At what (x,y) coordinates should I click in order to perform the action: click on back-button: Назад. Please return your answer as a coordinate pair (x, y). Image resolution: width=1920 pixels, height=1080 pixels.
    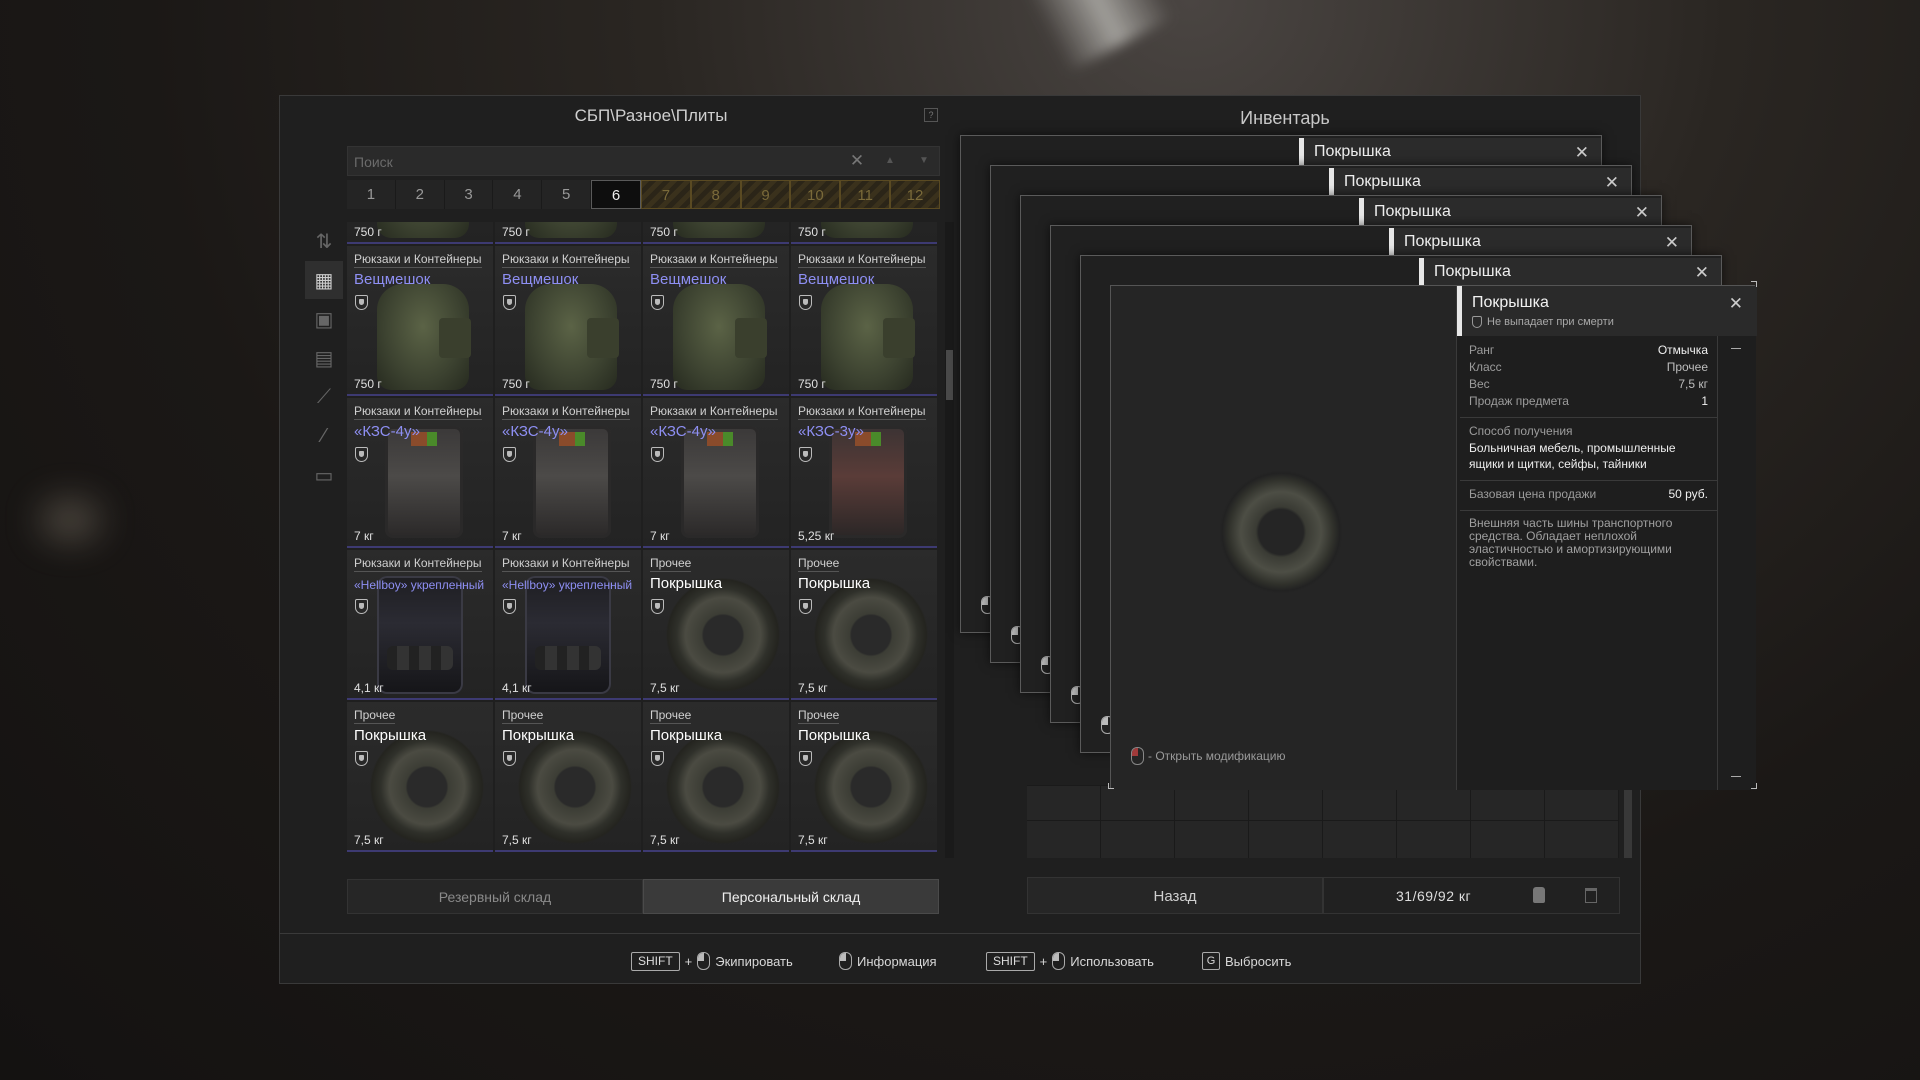
    Looking at the image, I should click on (1175, 895).